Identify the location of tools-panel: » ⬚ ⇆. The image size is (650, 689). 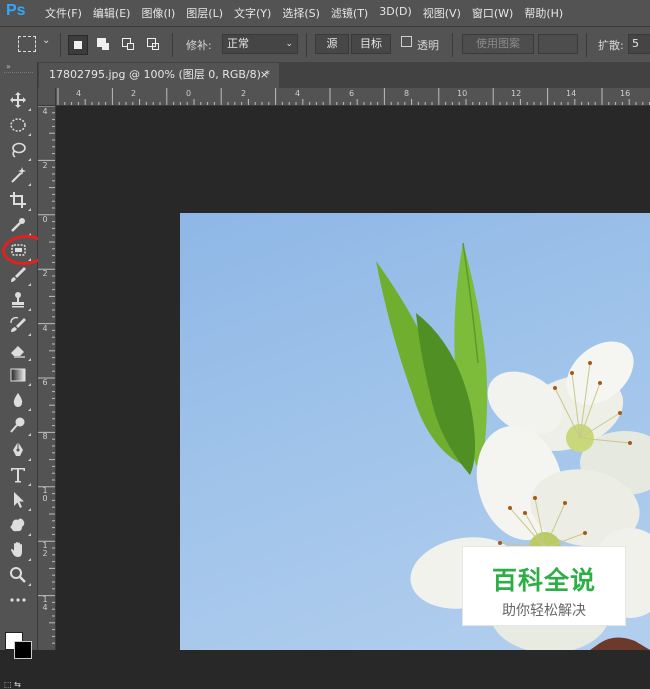
(19, 375).